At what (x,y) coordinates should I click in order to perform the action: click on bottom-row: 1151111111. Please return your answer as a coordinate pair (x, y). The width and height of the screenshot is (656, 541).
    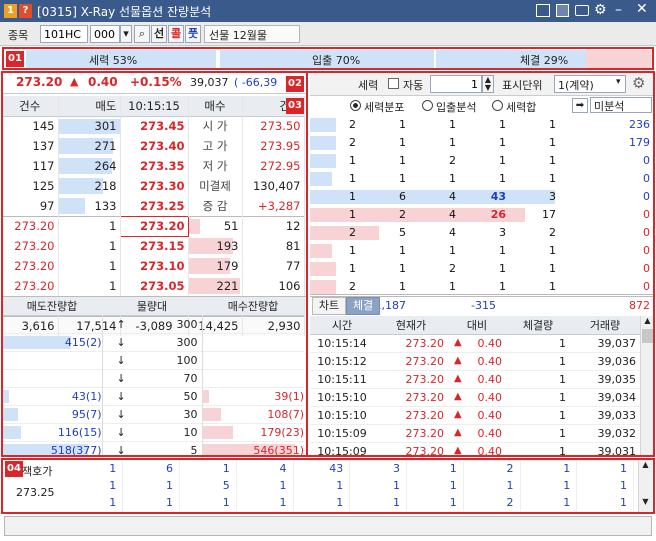
    Looking at the image, I should click on (350, 485).